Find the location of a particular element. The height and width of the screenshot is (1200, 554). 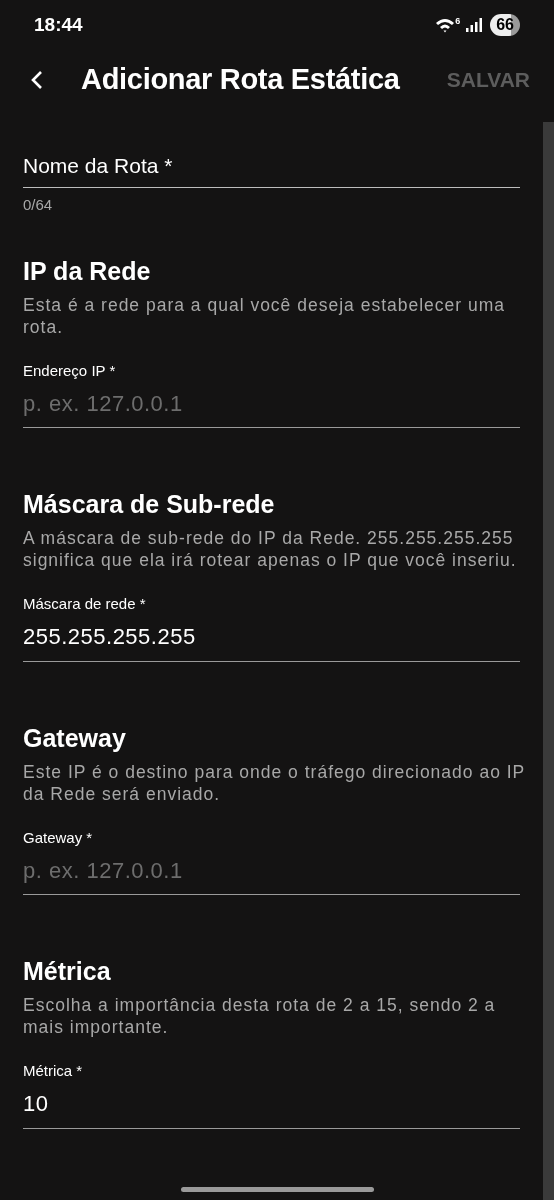

home-indicator is located at coordinates (277, 1189).